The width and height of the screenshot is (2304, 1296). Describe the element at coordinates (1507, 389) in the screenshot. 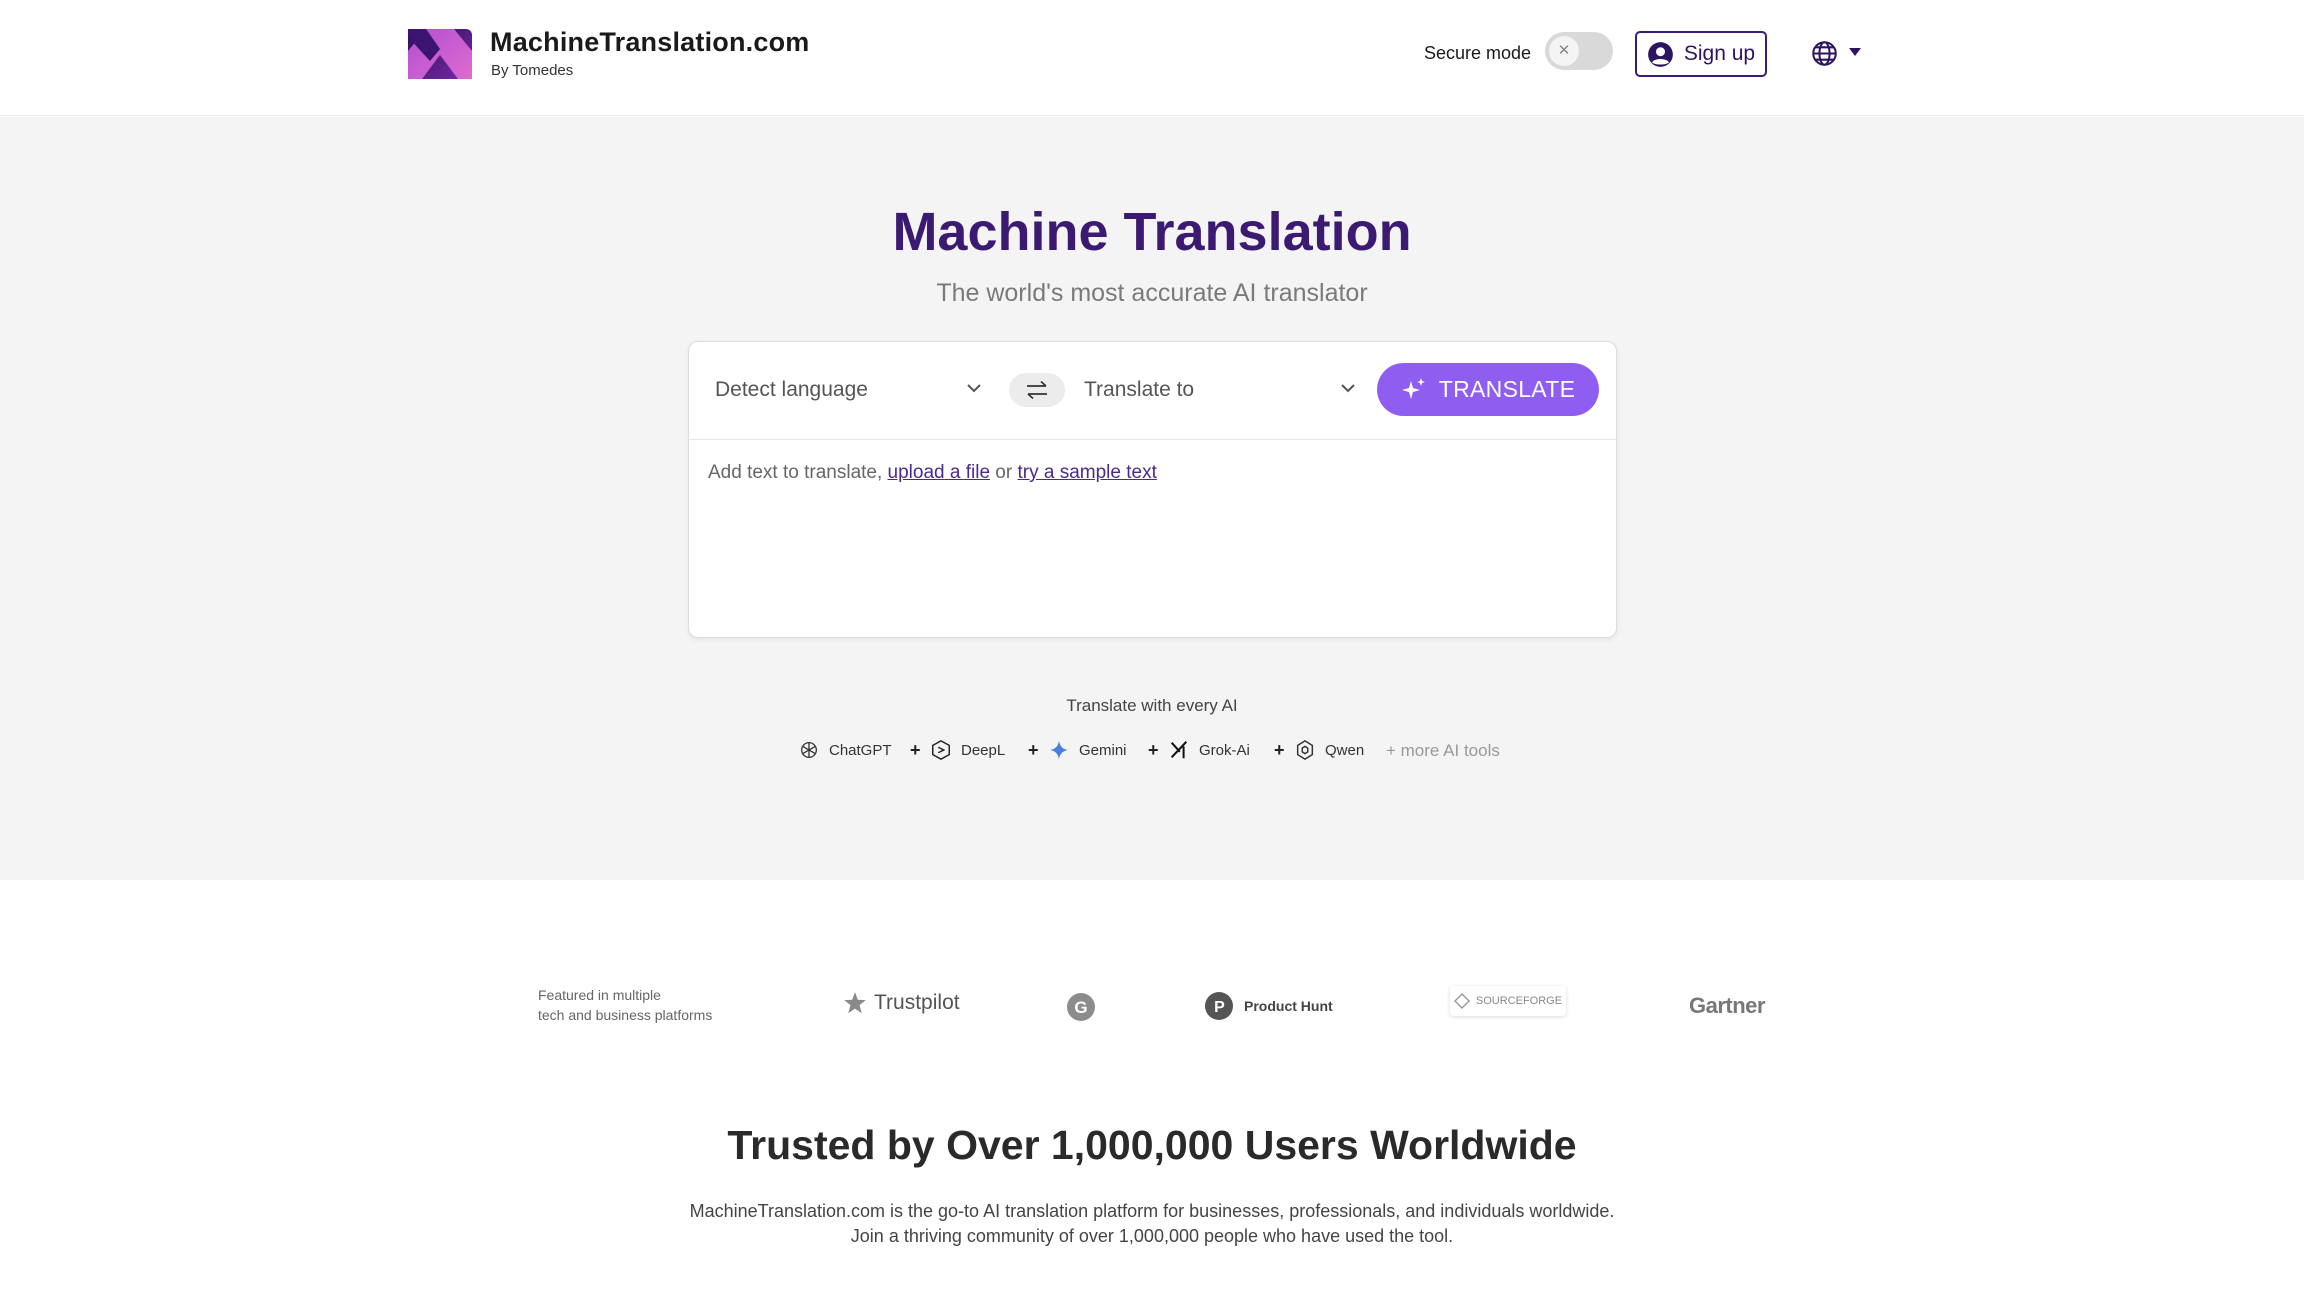

I see `translate-label: TRANSLATE` at that location.